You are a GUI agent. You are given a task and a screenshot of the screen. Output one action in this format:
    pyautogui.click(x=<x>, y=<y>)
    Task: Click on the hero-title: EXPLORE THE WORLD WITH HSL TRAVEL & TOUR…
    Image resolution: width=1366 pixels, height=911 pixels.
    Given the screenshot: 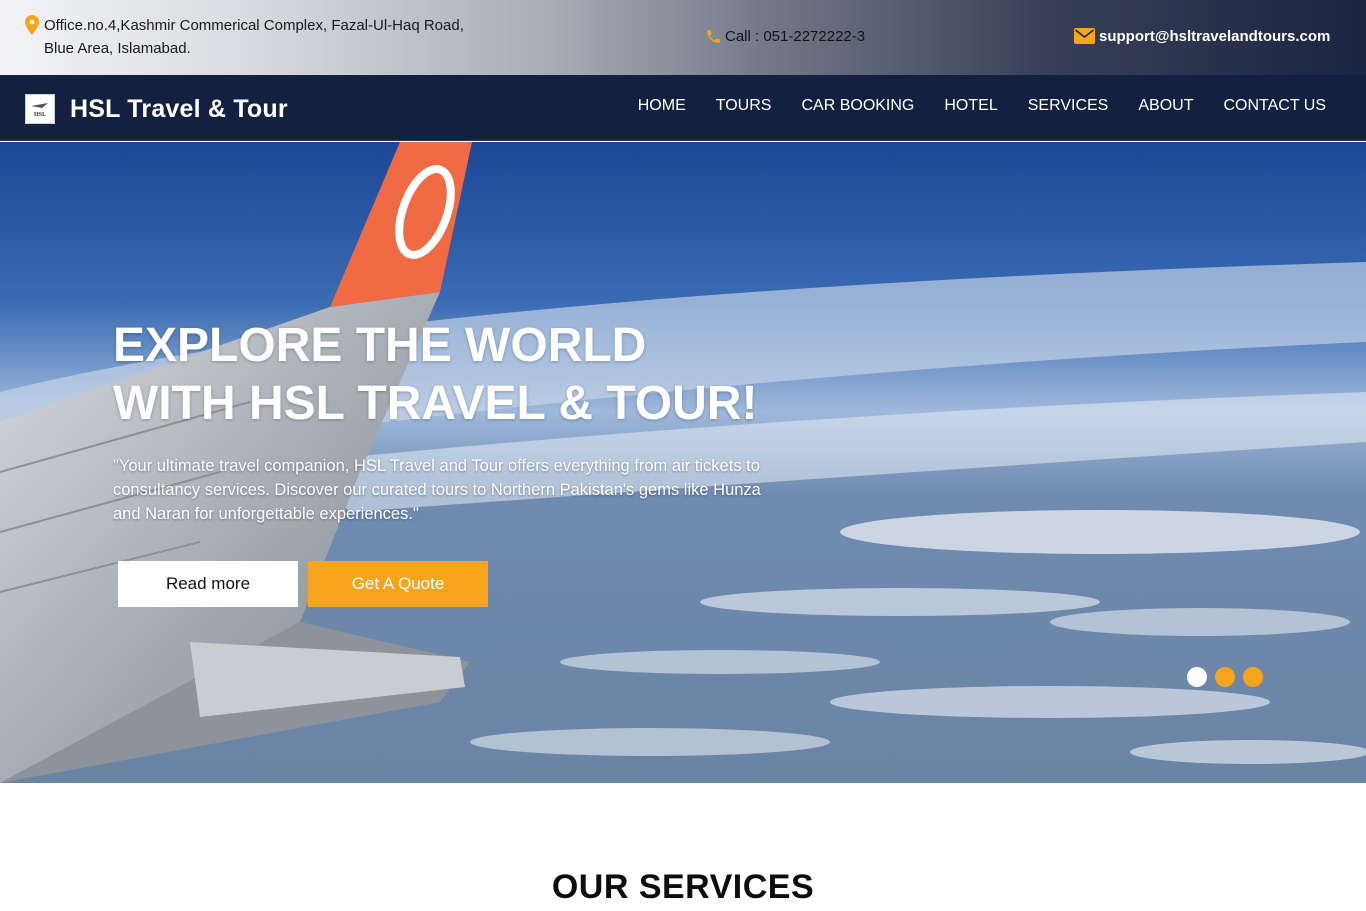 What is the action you would take?
    pyautogui.click(x=463, y=375)
    